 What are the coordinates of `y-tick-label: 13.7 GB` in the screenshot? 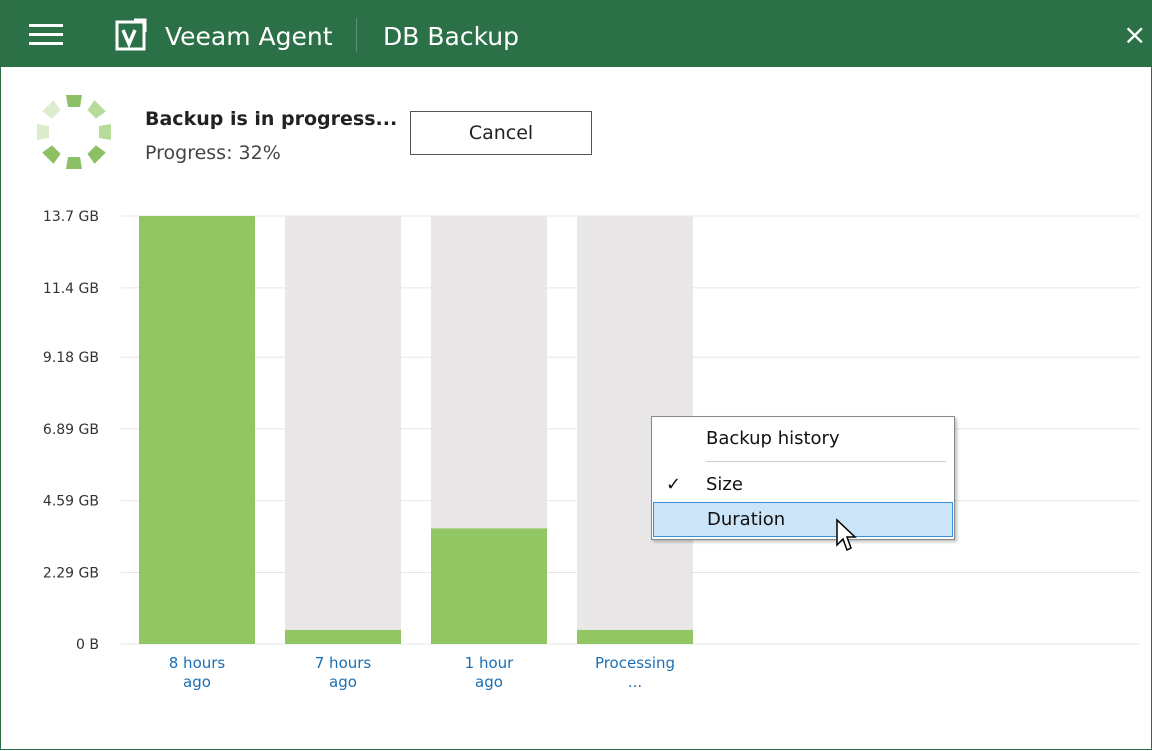 It's located at (71, 217).